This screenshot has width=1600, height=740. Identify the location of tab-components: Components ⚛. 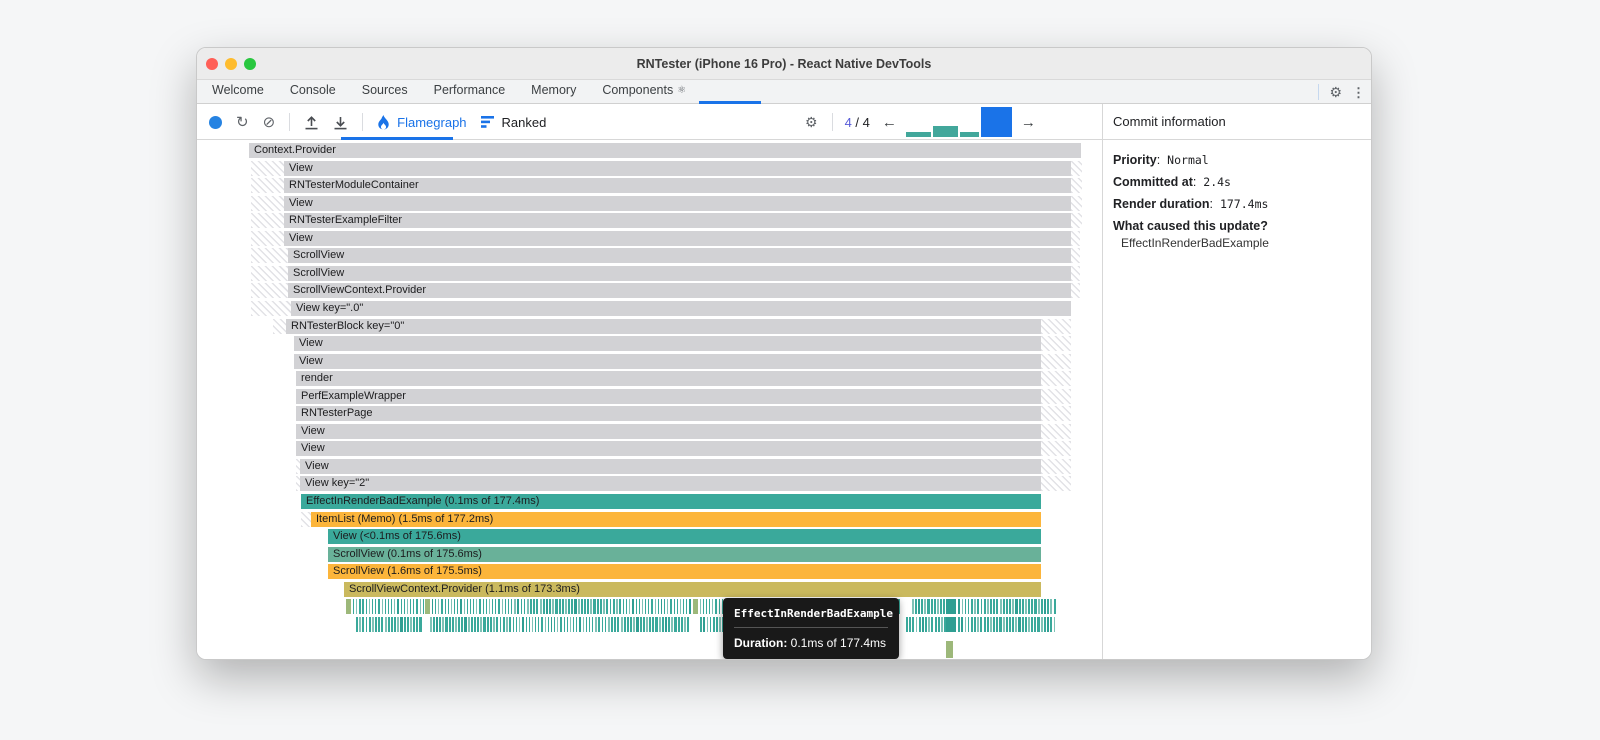
(644, 92).